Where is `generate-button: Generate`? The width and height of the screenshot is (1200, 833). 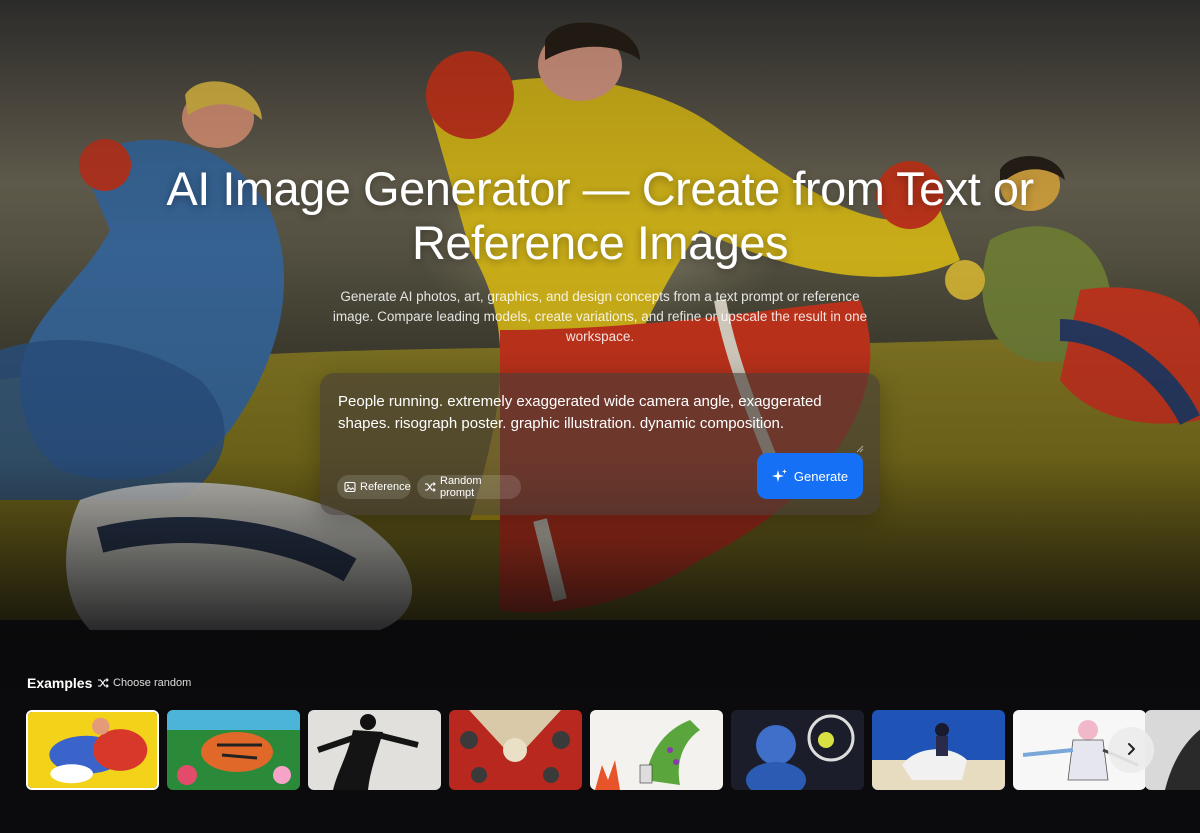
generate-button: Generate is located at coordinates (810, 476).